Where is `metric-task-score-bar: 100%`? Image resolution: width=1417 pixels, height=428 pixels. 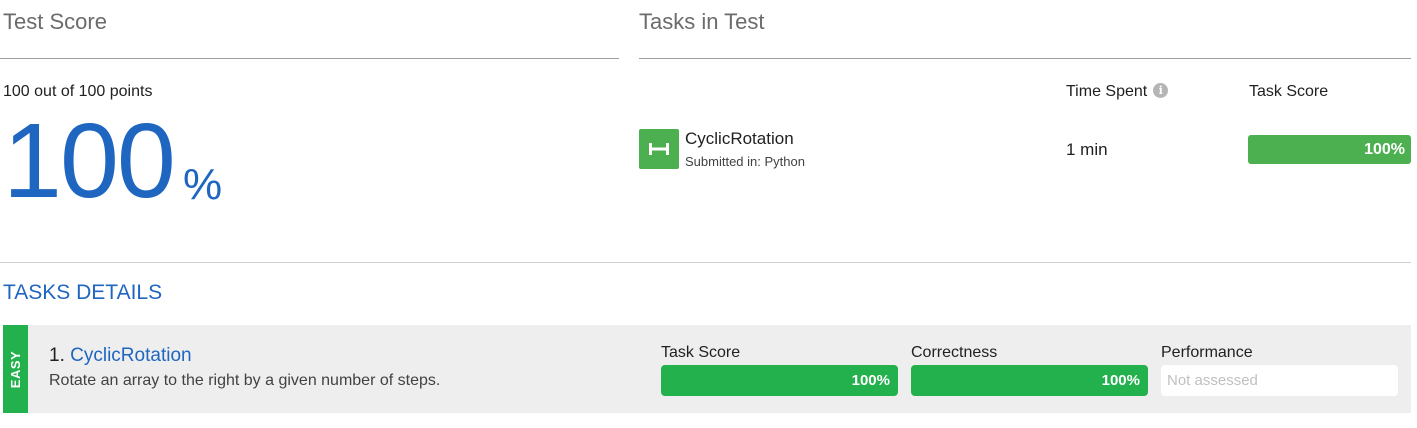 metric-task-score-bar: 100% is located at coordinates (779, 380).